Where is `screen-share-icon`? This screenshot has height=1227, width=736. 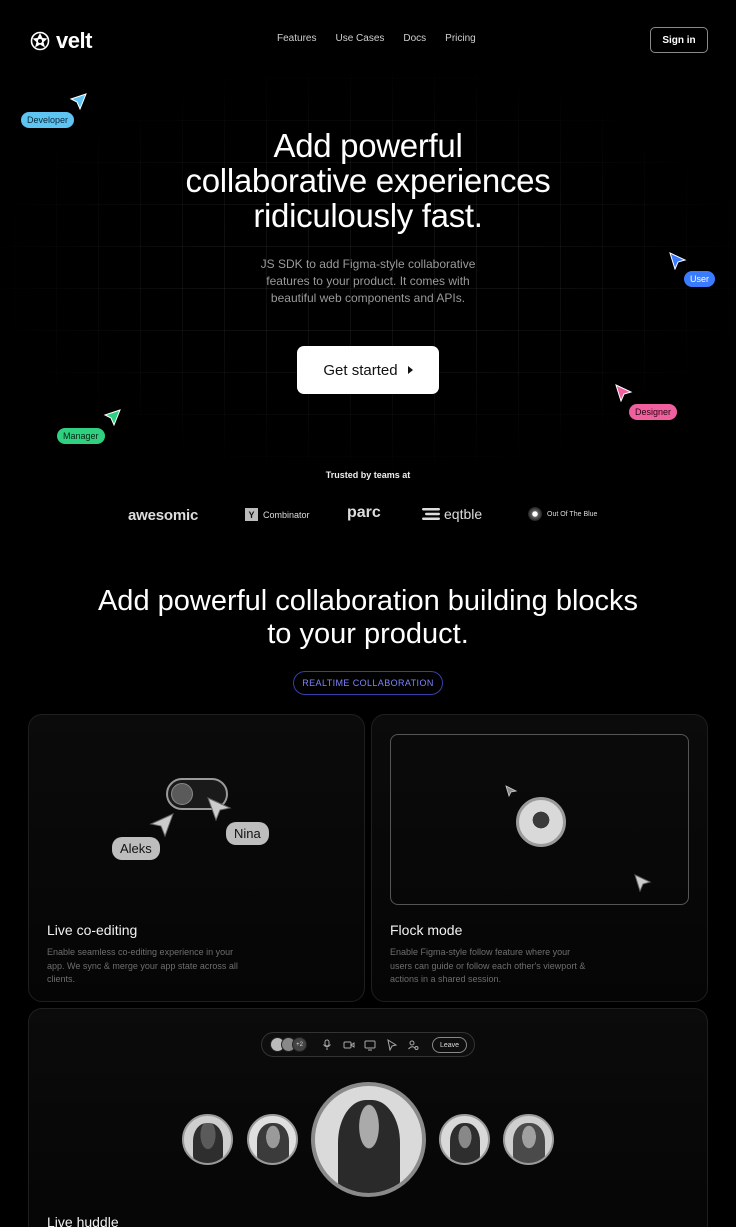
screen-share-icon is located at coordinates (370, 1045).